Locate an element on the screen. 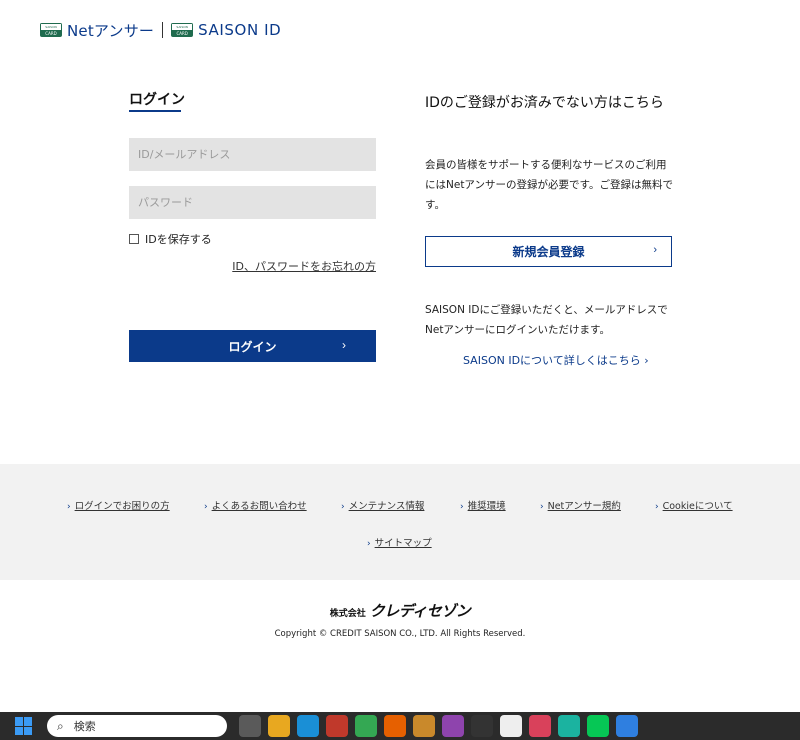 Image resolution: width=800 pixels, height=740 pixels. checkbox-icon is located at coordinates (134, 239).